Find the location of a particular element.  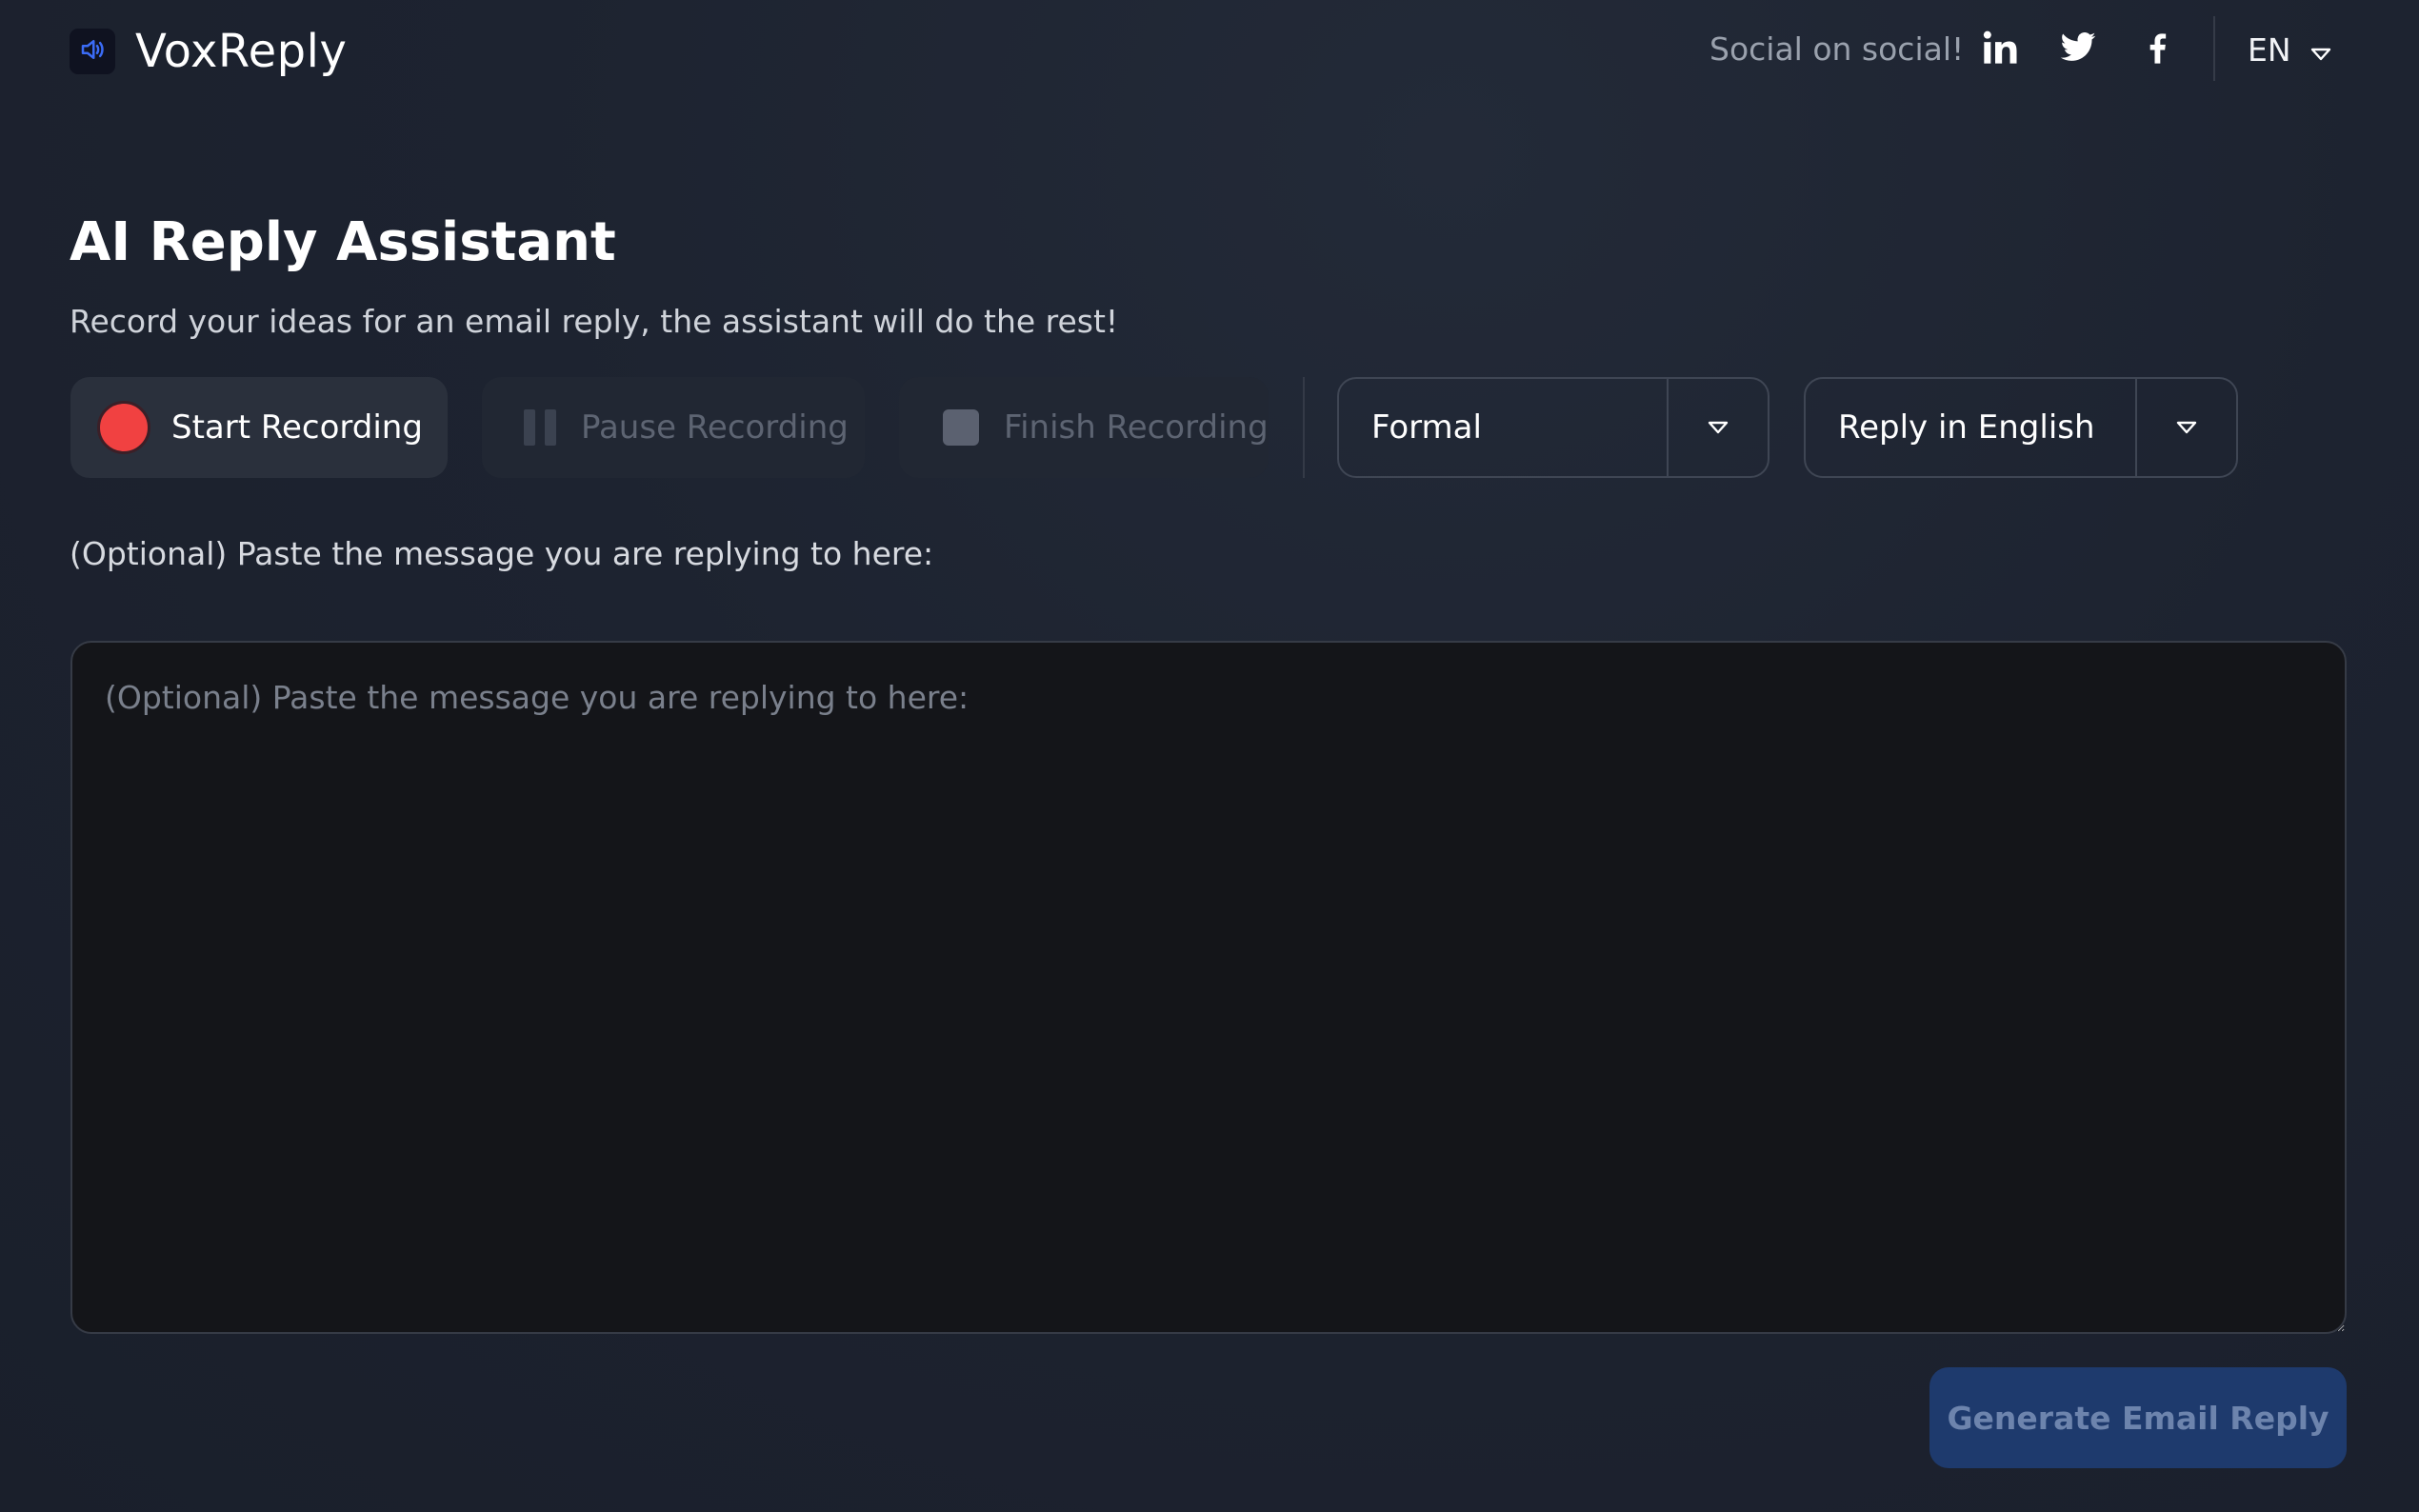

social-caption: Social on social! is located at coordinates (1837, 49).